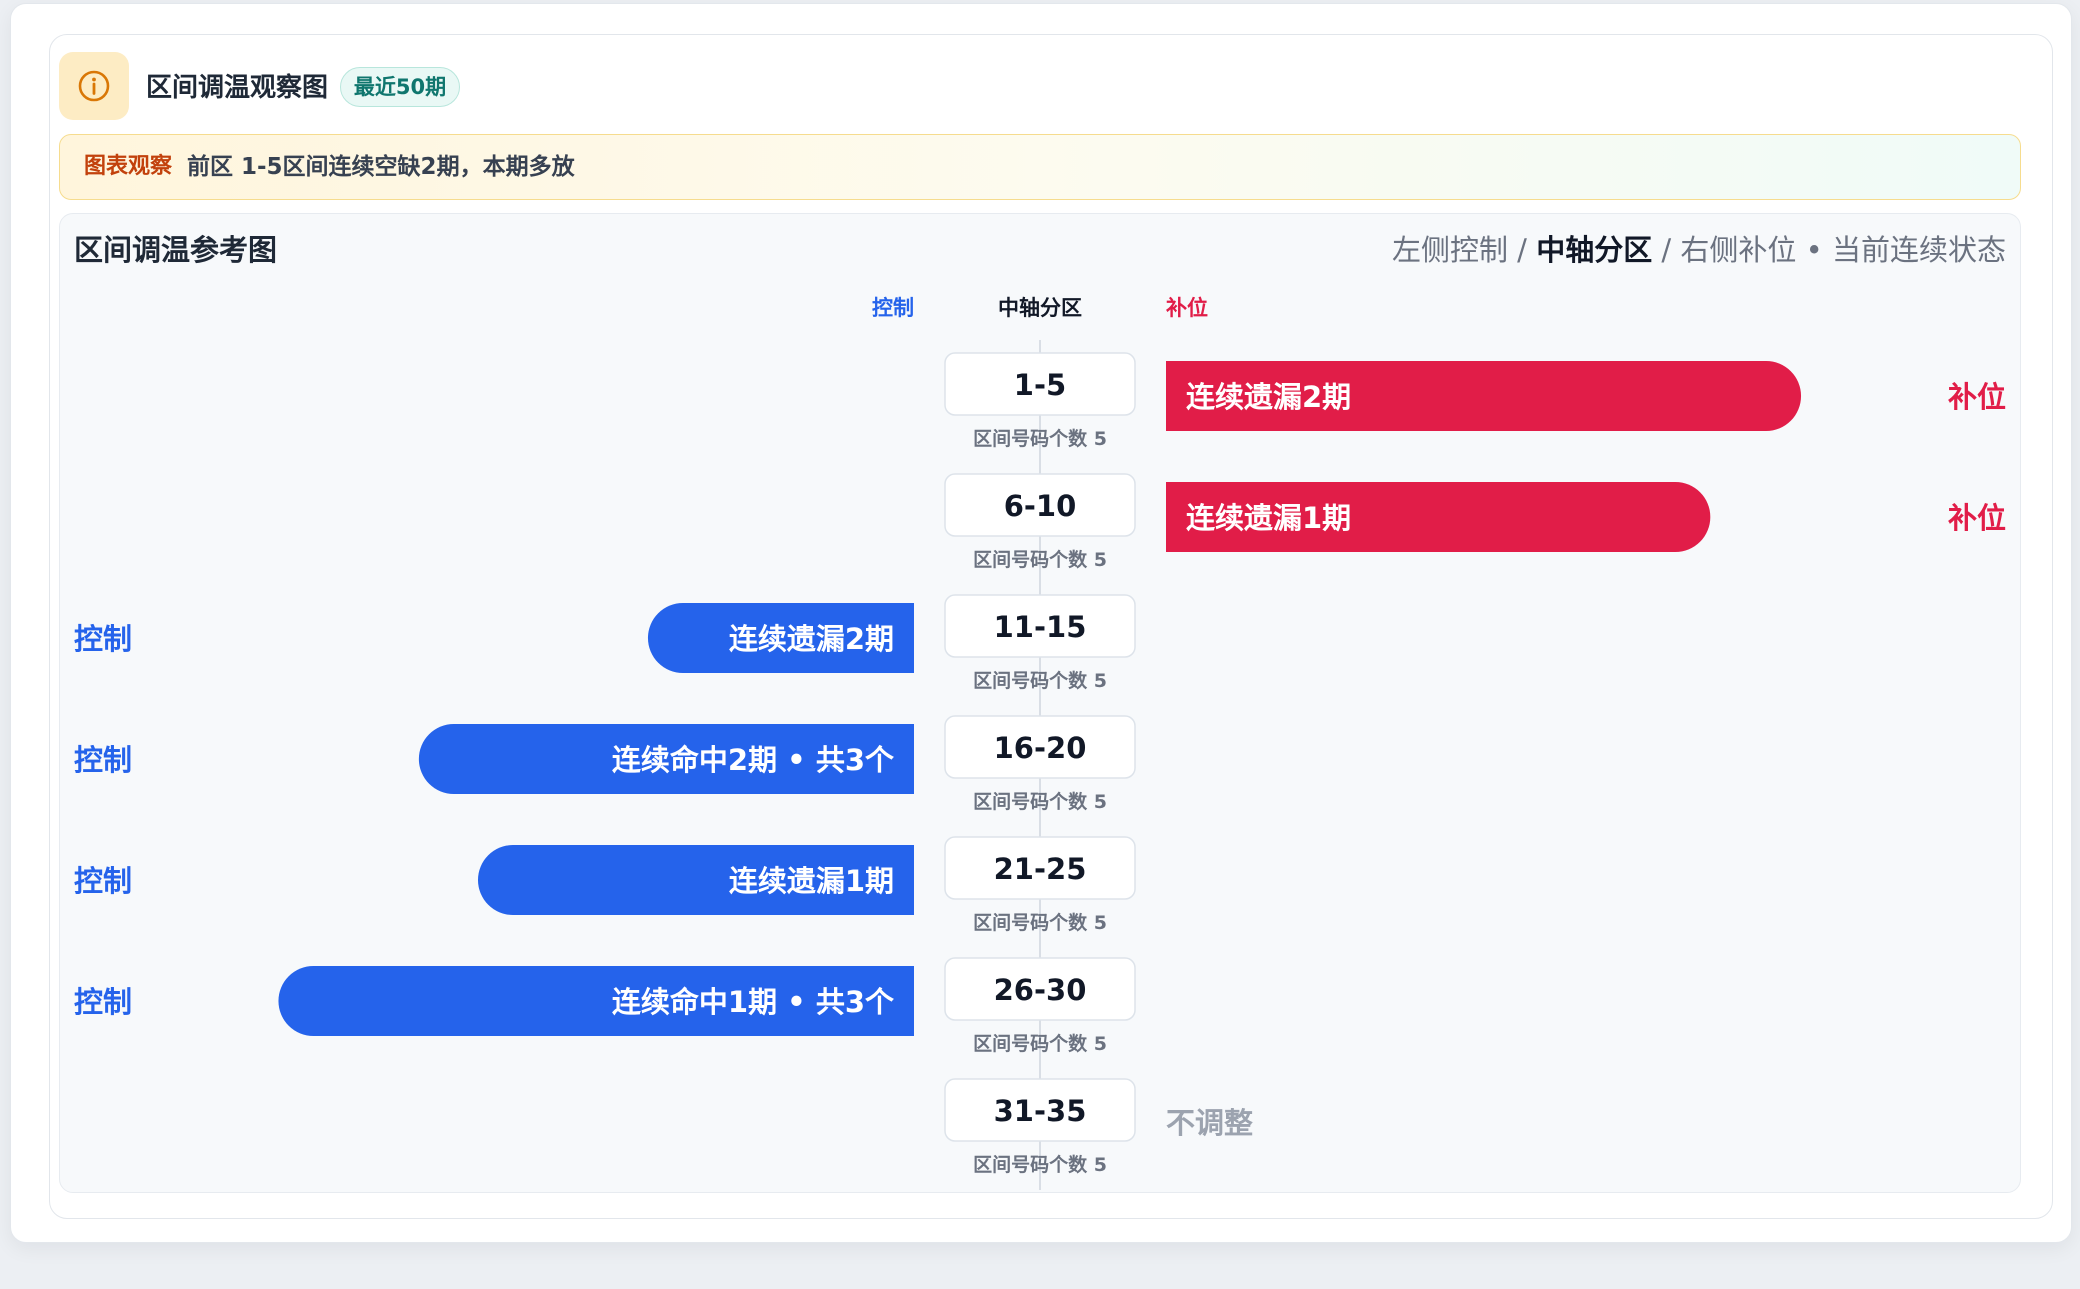 This screenshot has height=1289, width=2080. I want to click on axis-category-label: 21-25, so click(1040, 869).